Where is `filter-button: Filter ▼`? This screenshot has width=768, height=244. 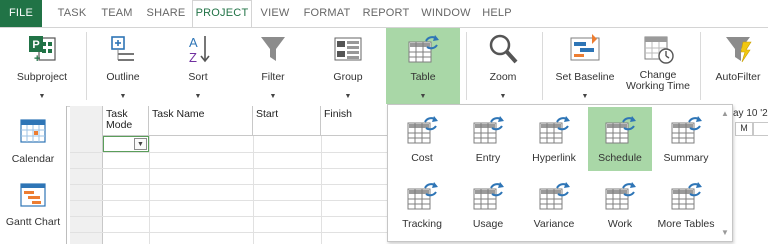 filter-button: Filter ▼ is located at coordinates (273, 66).